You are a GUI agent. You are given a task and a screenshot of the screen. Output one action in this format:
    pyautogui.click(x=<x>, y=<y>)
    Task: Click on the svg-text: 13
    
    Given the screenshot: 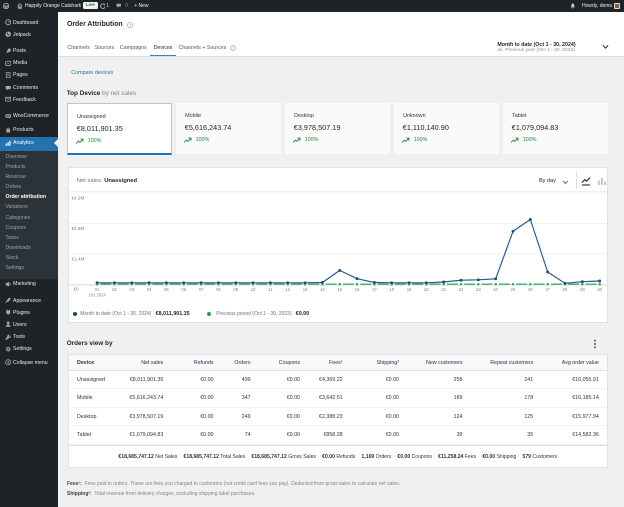 What is the action you would take?
    pyautogui.click(x=304, y=289)
    